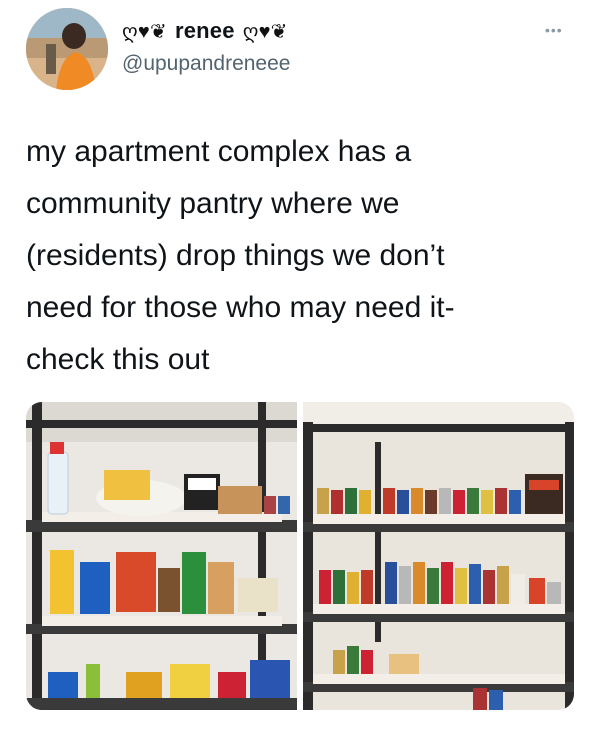  Describe the element at coordinates (265, 31) in the screenshot. I see `name-ornament-right: ღ♥❦` at that location.